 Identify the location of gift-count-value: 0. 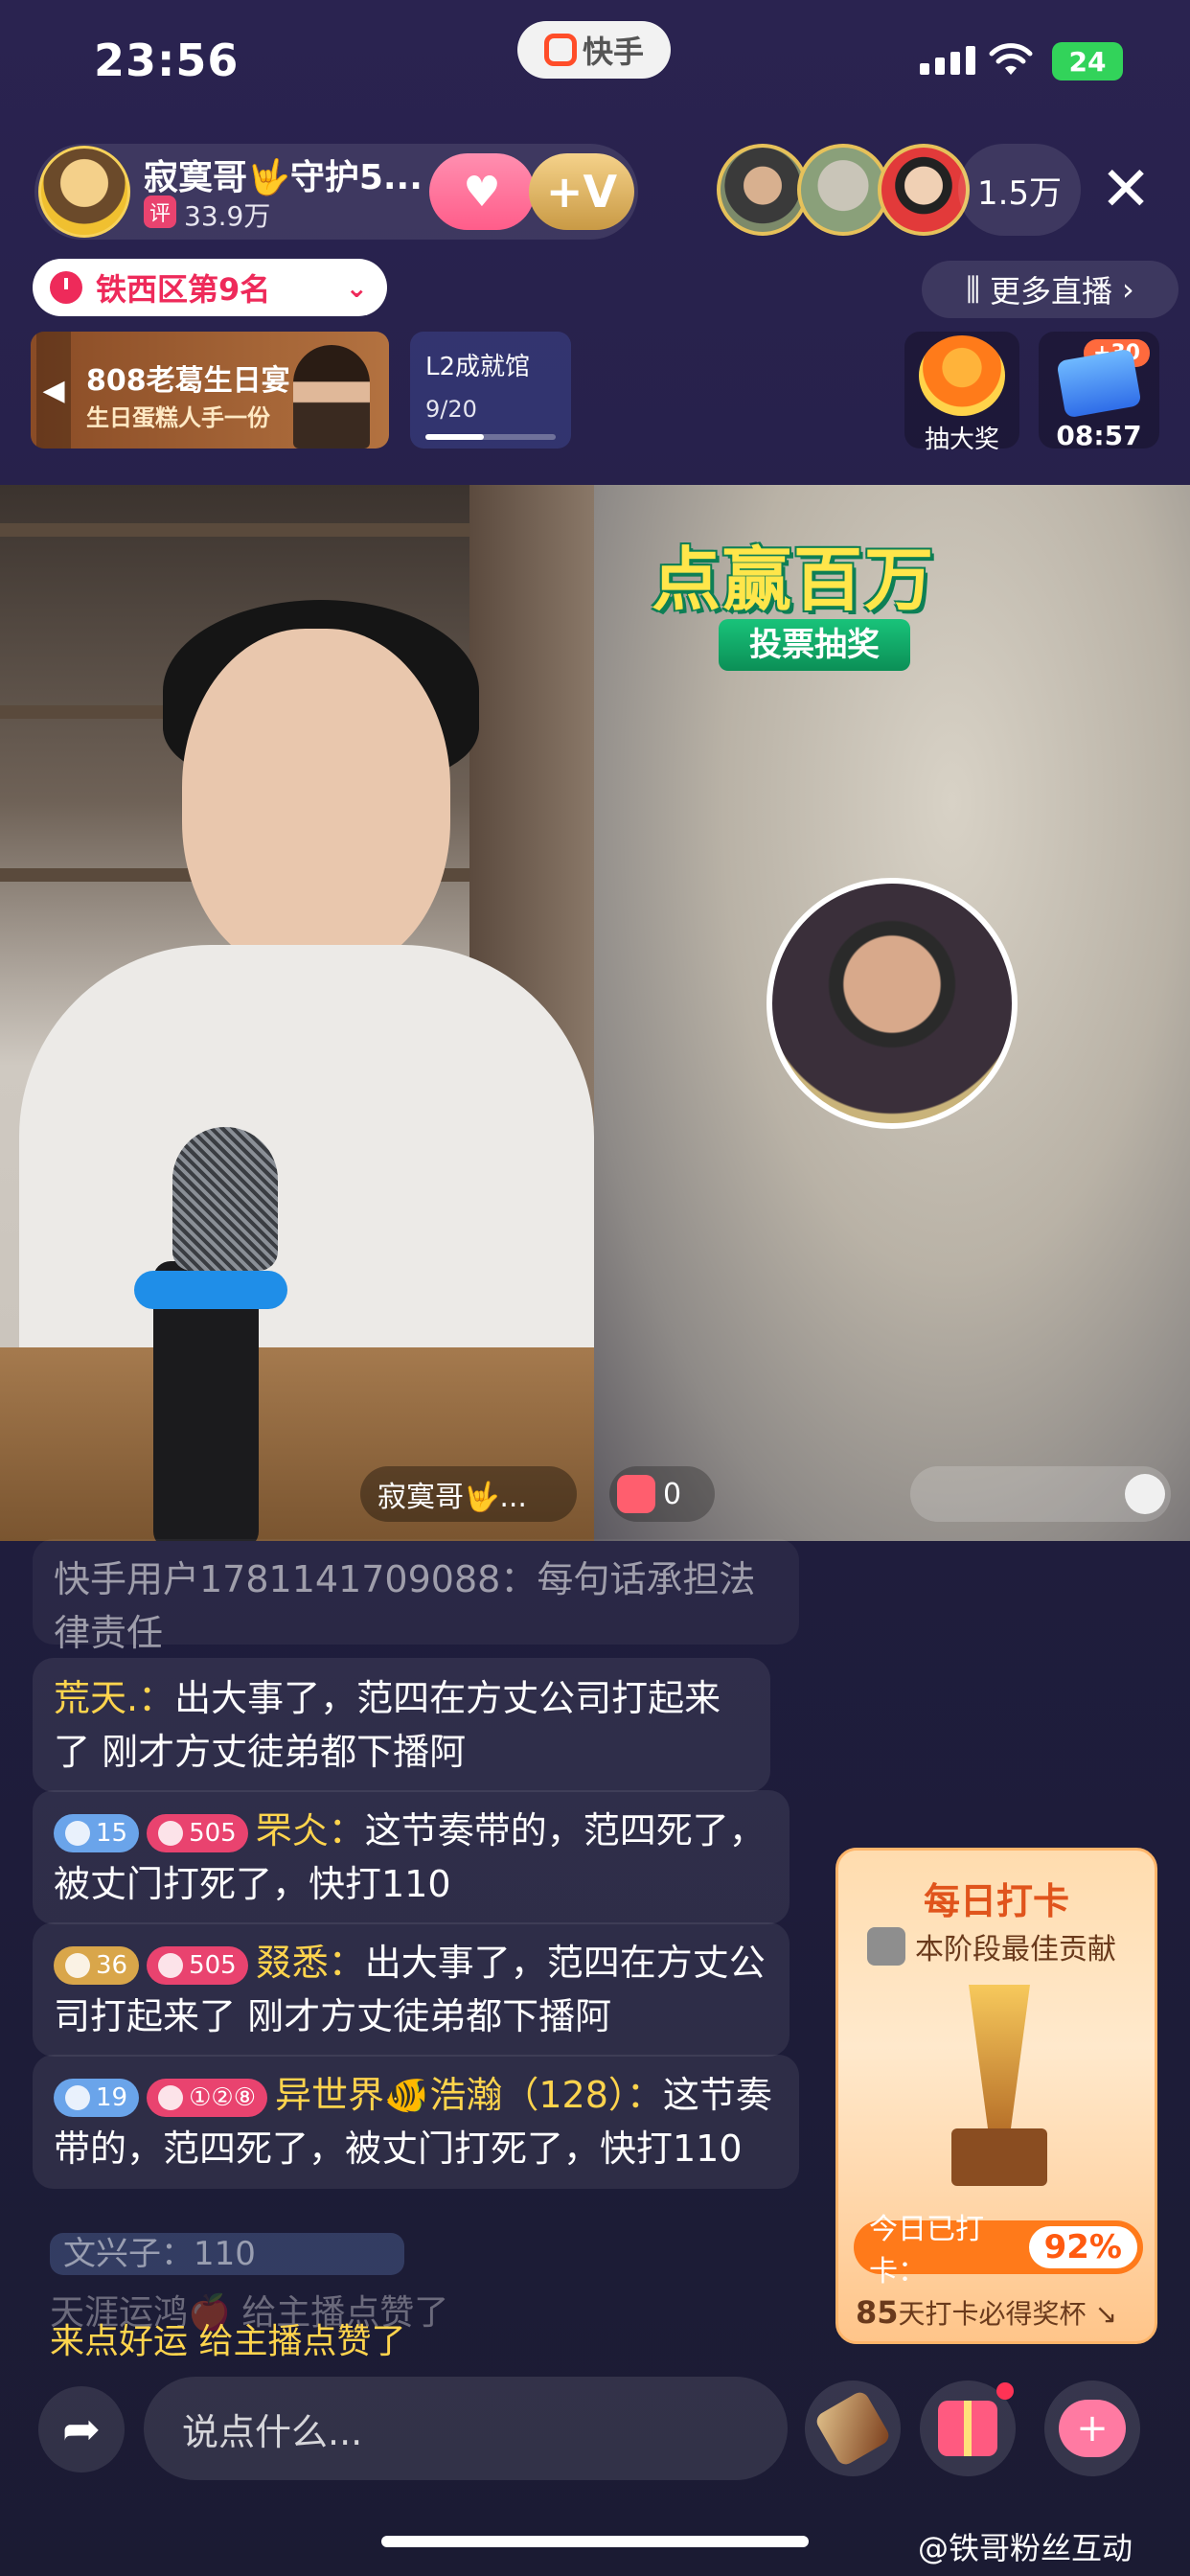
(672, 1494).